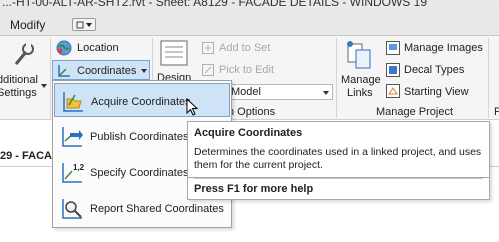 Image resolution: width=499 pixels, height=242 pixels. I want to click on menu-item-label: Acquire Coordinates, so click(141, 102).